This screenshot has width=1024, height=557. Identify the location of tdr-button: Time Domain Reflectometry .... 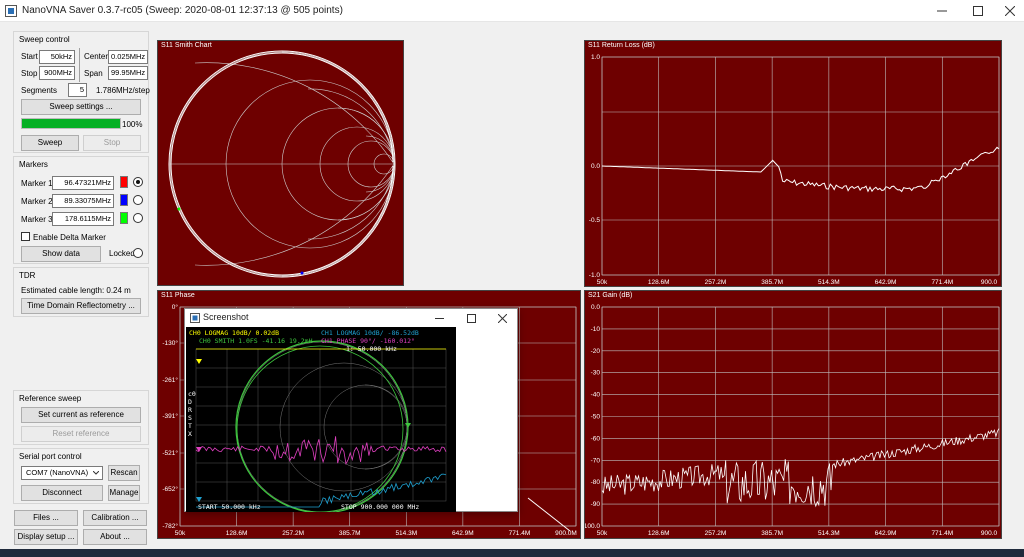
(81, 306).